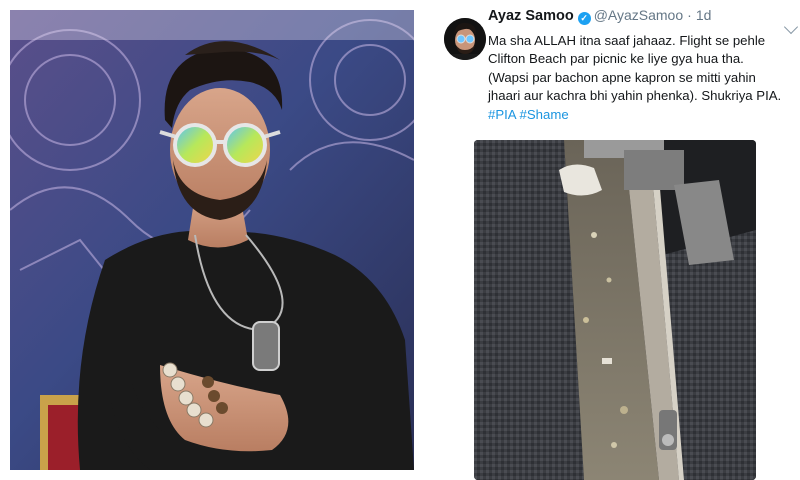 Image resolution: width=800 pixels, height=480 pixels. I want to click on tweet-timestamp: 1d, so click(704, 15).